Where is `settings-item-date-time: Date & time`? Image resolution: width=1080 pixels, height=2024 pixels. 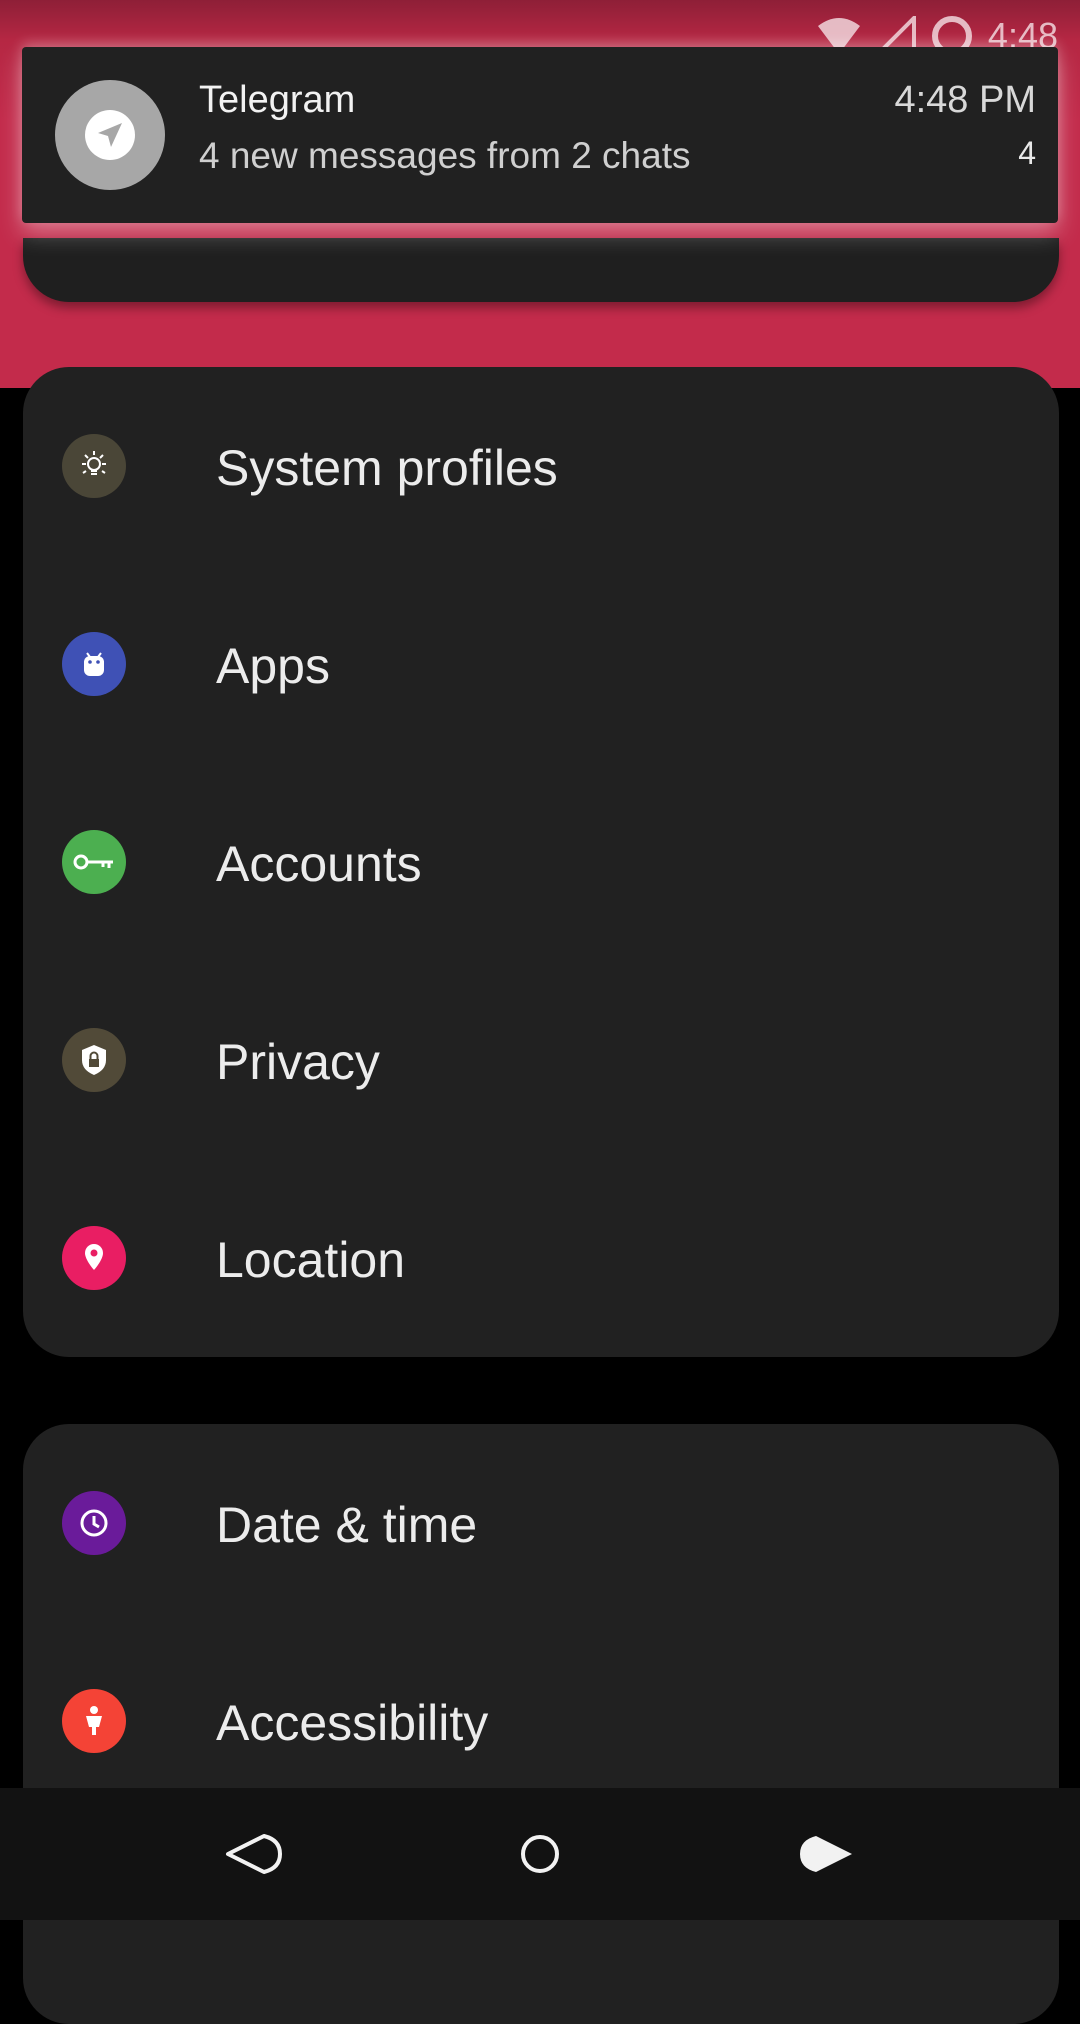 settings-item-date-time: Date & time is located at coordinates (541, 1523).